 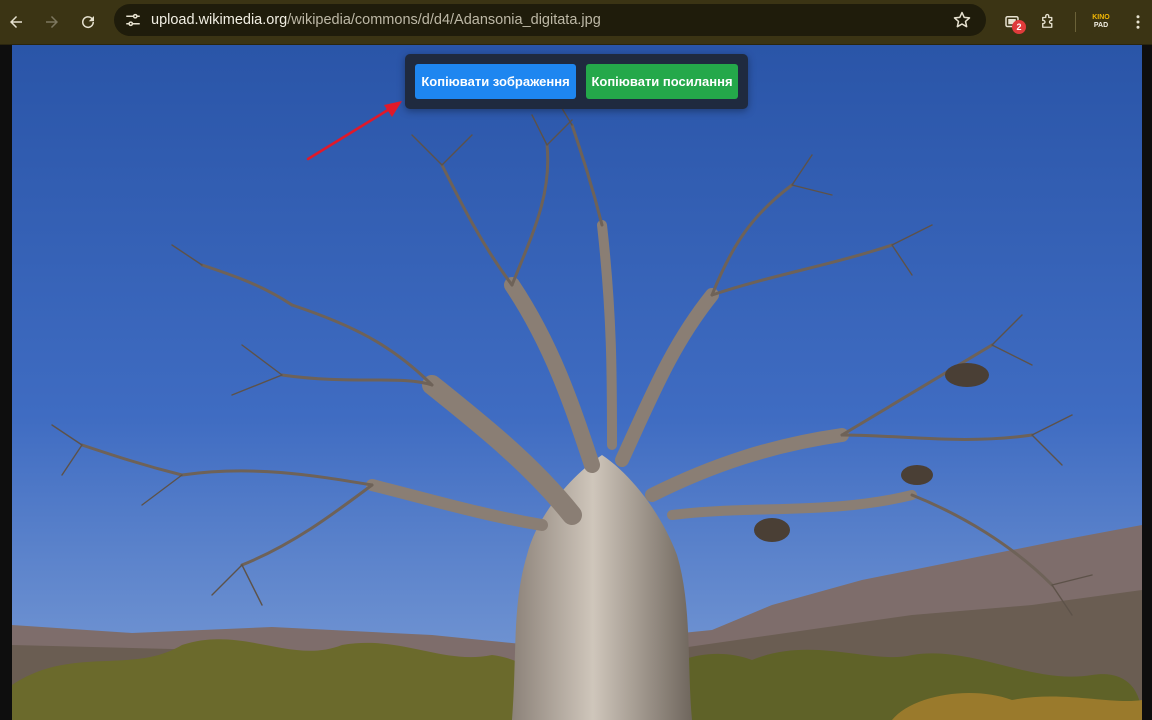 What do you see at coordinates (133, 20) in the screenshot?
I see `tune-icon` at bounding box center [133, 20].